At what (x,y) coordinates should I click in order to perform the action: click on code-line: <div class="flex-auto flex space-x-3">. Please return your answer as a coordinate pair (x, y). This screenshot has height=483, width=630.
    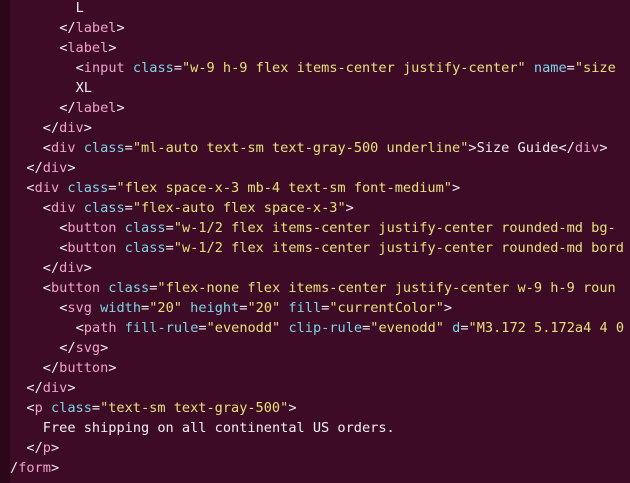
    Looking at the image, I should click on (317, 208).